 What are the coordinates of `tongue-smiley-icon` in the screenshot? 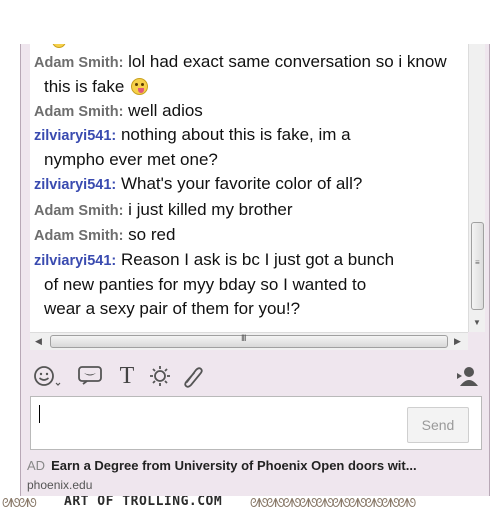 It's located at (140, 86).